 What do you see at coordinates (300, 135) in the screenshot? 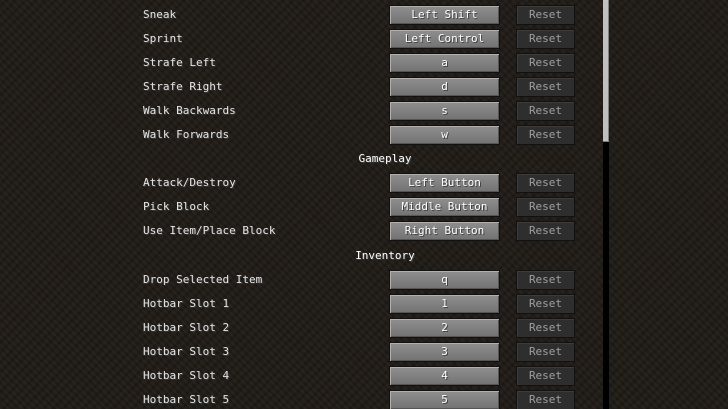
I see `keybind-row-walk-forwards: Walk Forwards w Reset` at bounding box center [300, 135].